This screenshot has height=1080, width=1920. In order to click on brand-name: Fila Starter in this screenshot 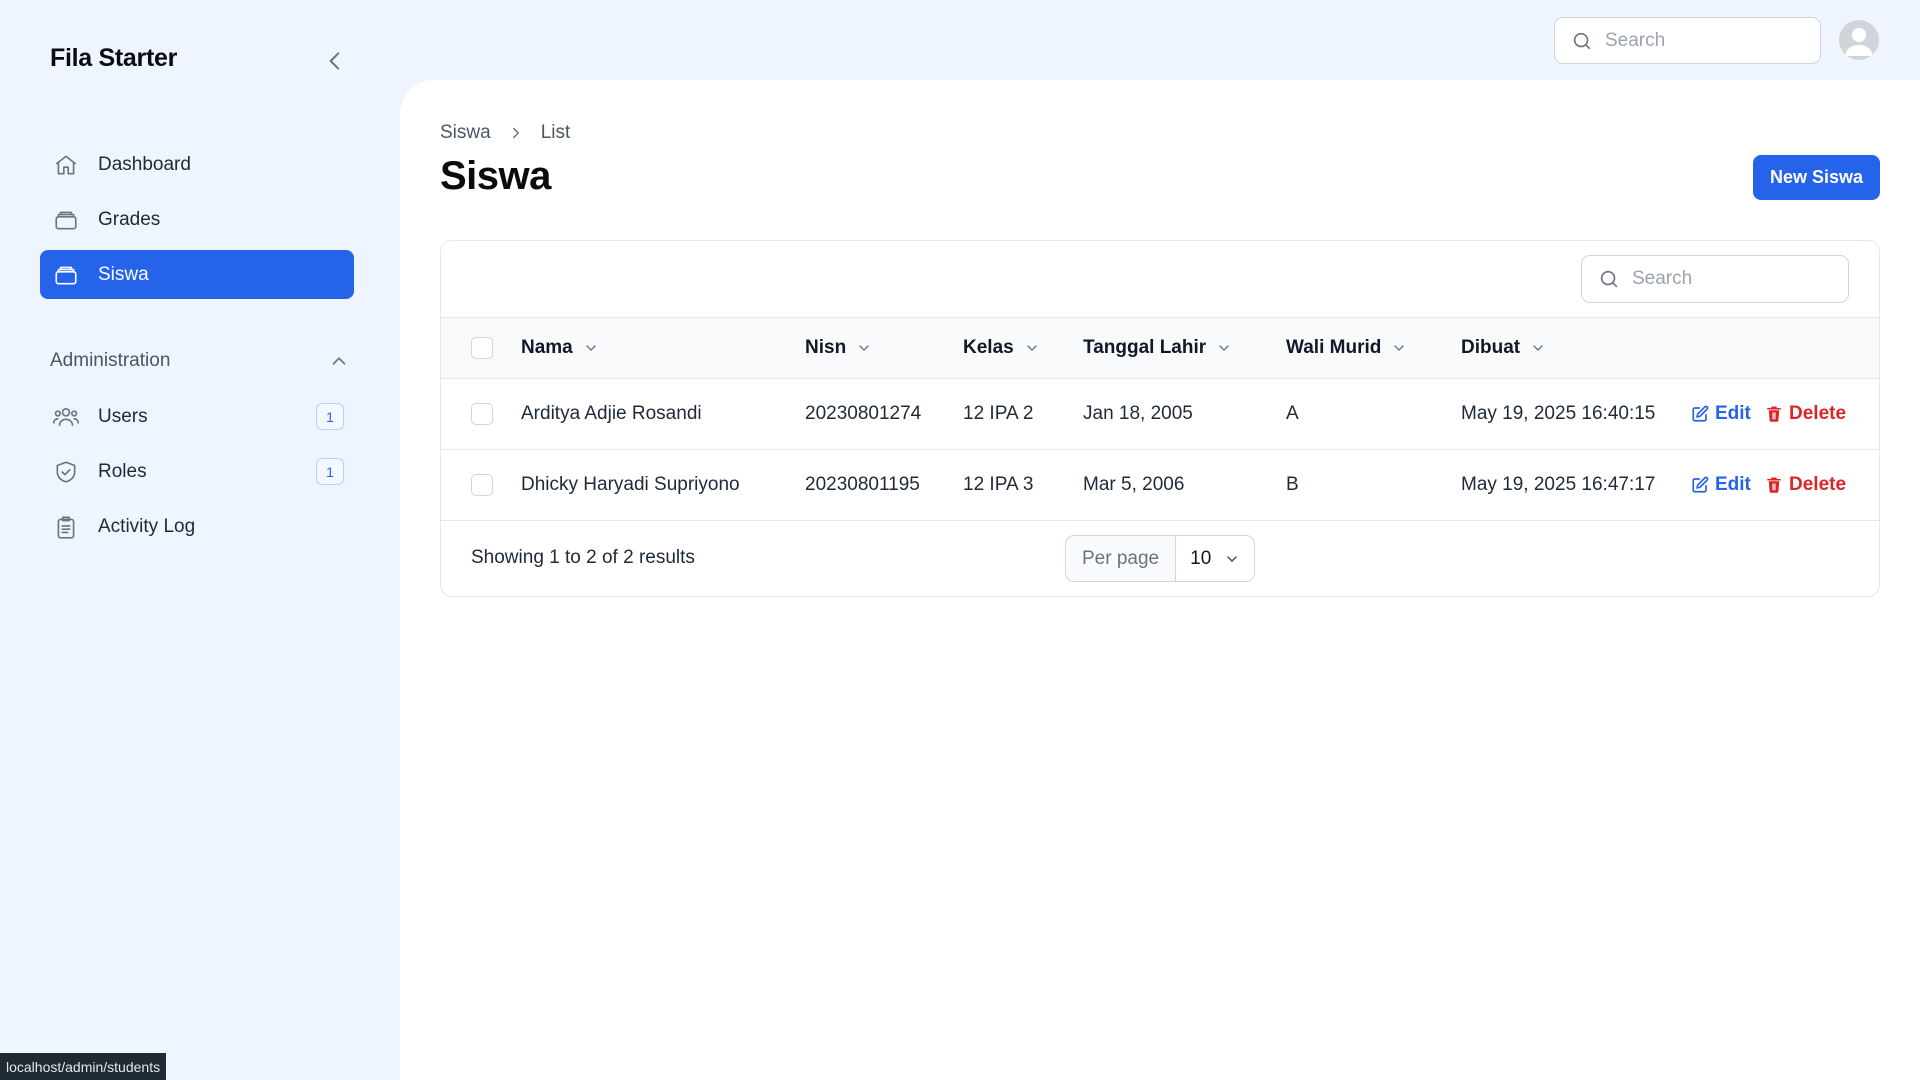, I will do `click(114, 58)`.